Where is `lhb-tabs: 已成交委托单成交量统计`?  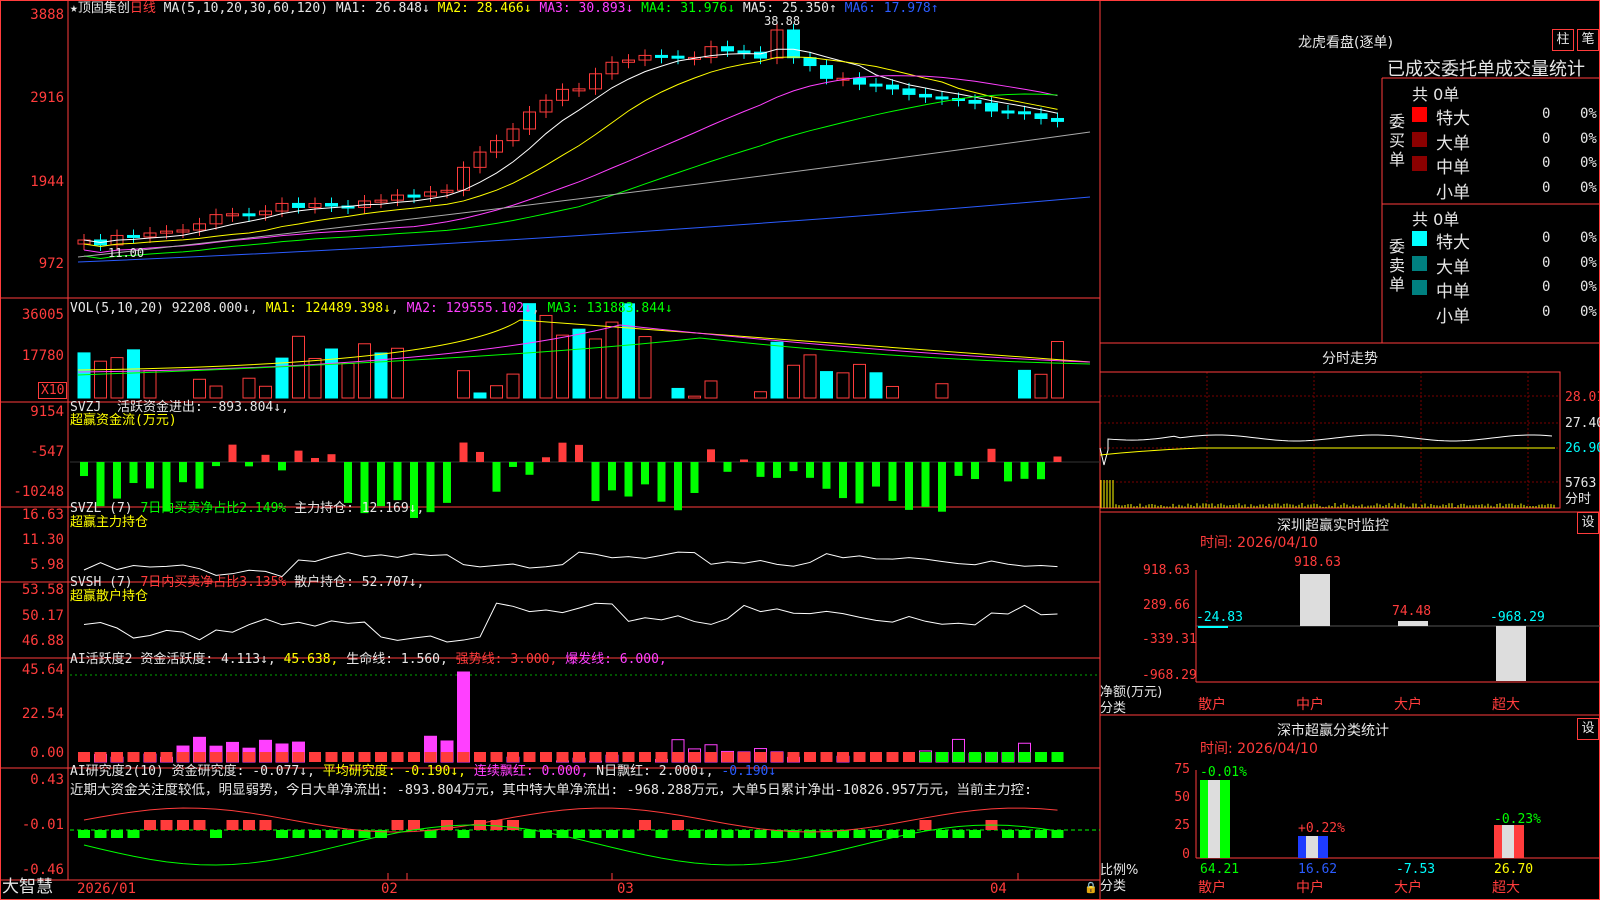
lhb-tabs: 已成交委托单成交量统计 is located at coordinates (1493, 68).